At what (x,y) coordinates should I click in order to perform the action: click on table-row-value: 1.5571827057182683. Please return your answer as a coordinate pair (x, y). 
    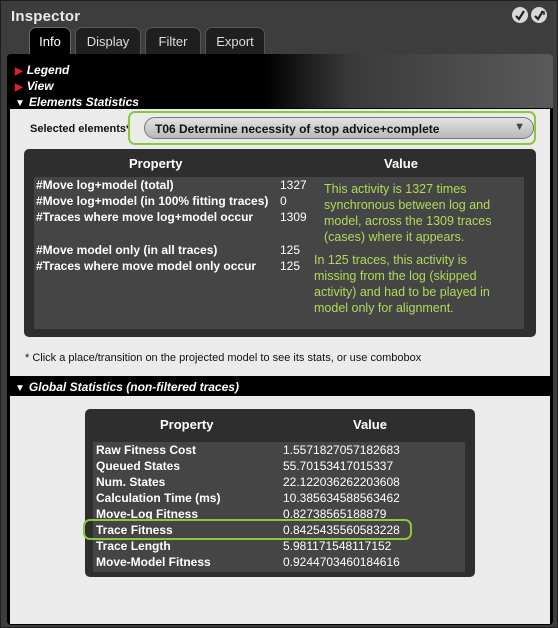
    Looking at the image, I should click on (341, 450).